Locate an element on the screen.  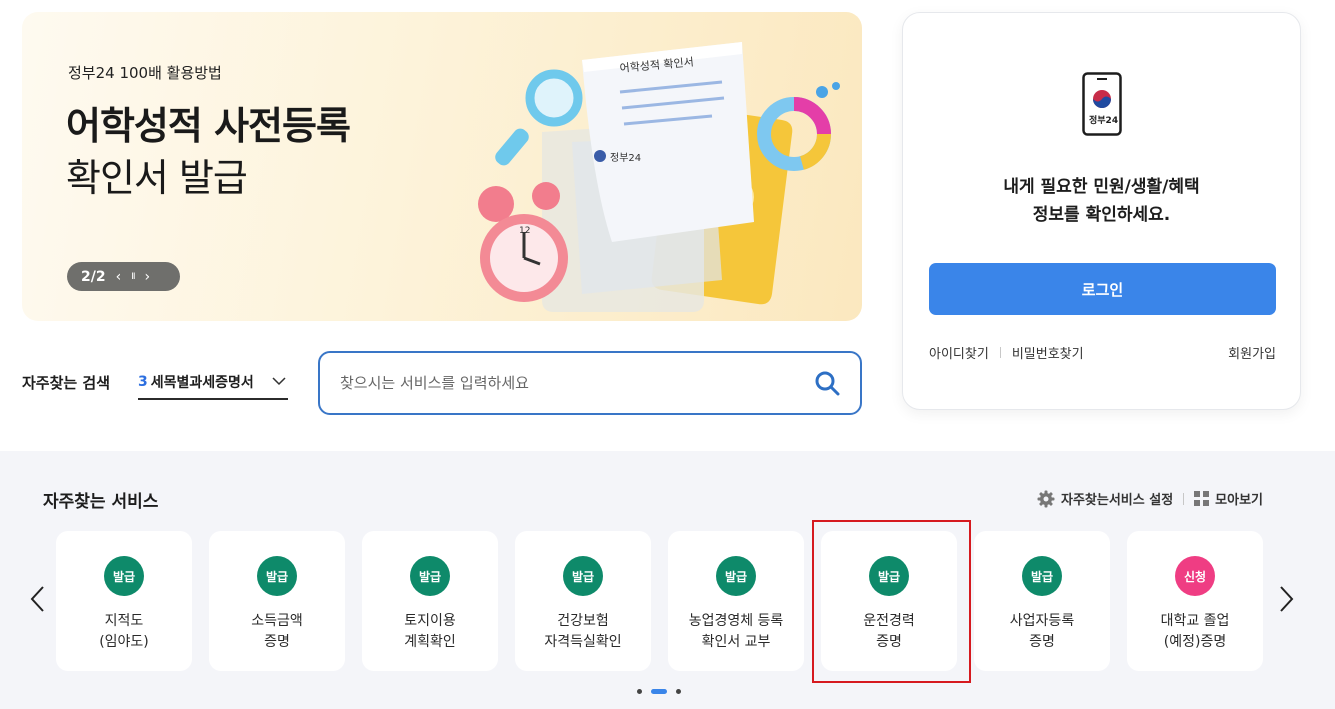
view-all-button: 모아보기 is located at coordinates (1228, 498).